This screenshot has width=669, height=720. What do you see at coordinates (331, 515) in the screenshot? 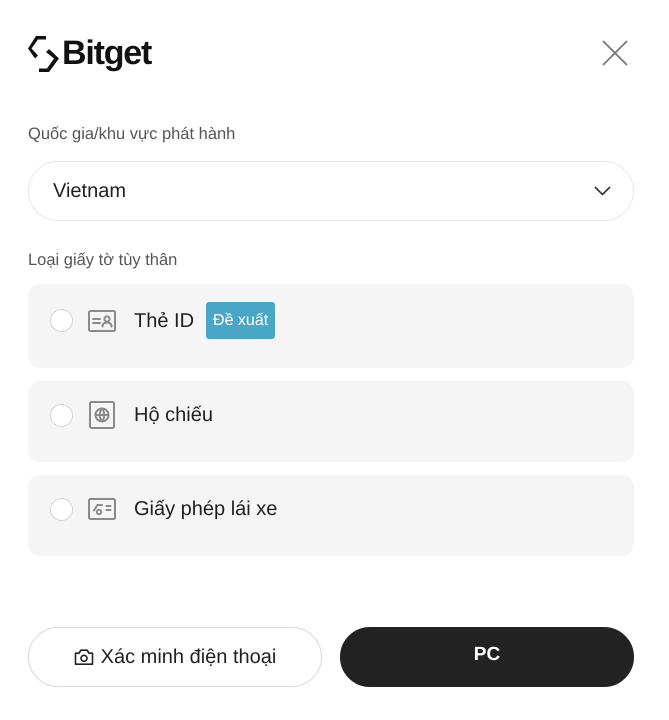
I see `document-option: Giấy phép lái xe` at bounding box center [331, 515].